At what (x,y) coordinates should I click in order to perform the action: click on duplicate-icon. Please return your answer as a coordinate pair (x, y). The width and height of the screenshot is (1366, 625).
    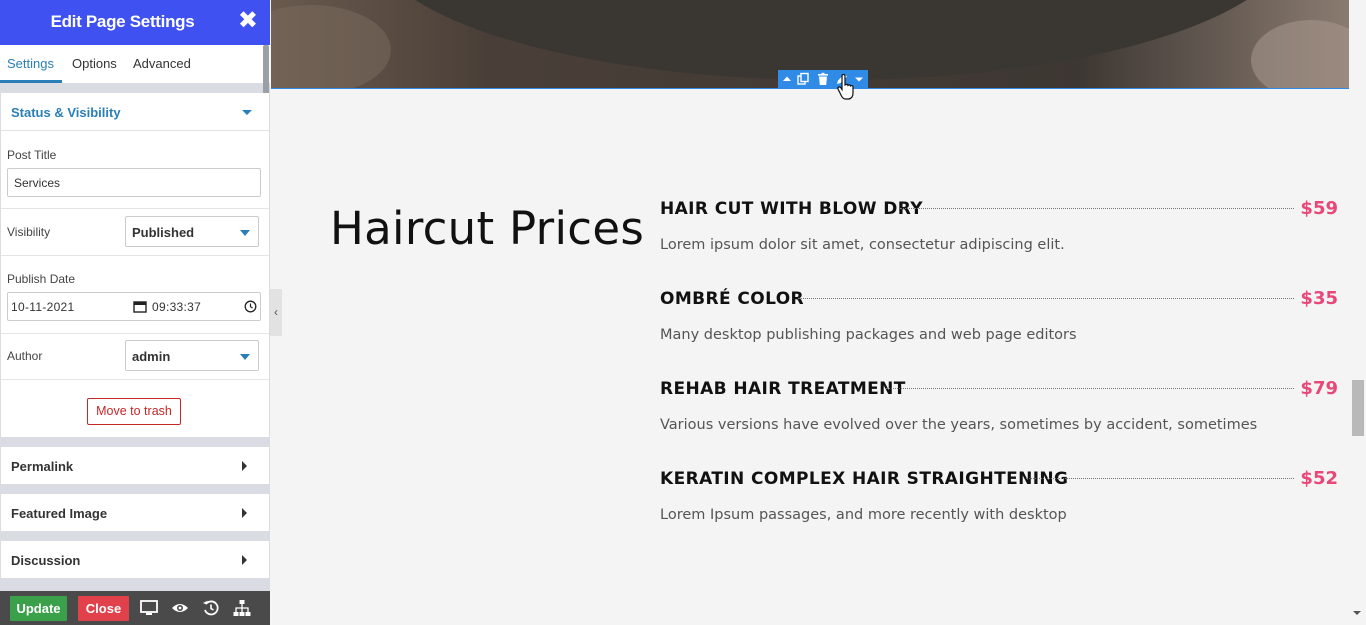
    Looking at the image, I should click on (803, 79).